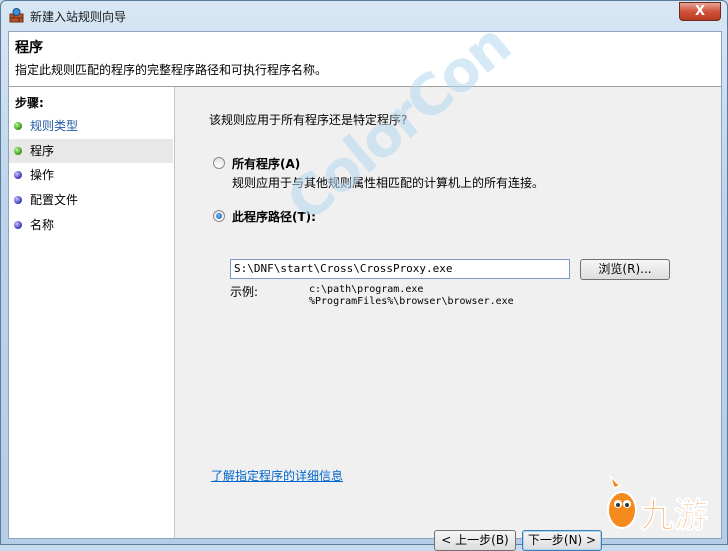  What do you see at coordinates (91, 225) in the screenshot?
I see `step-name: 名称` at bounding box center [91, 225].